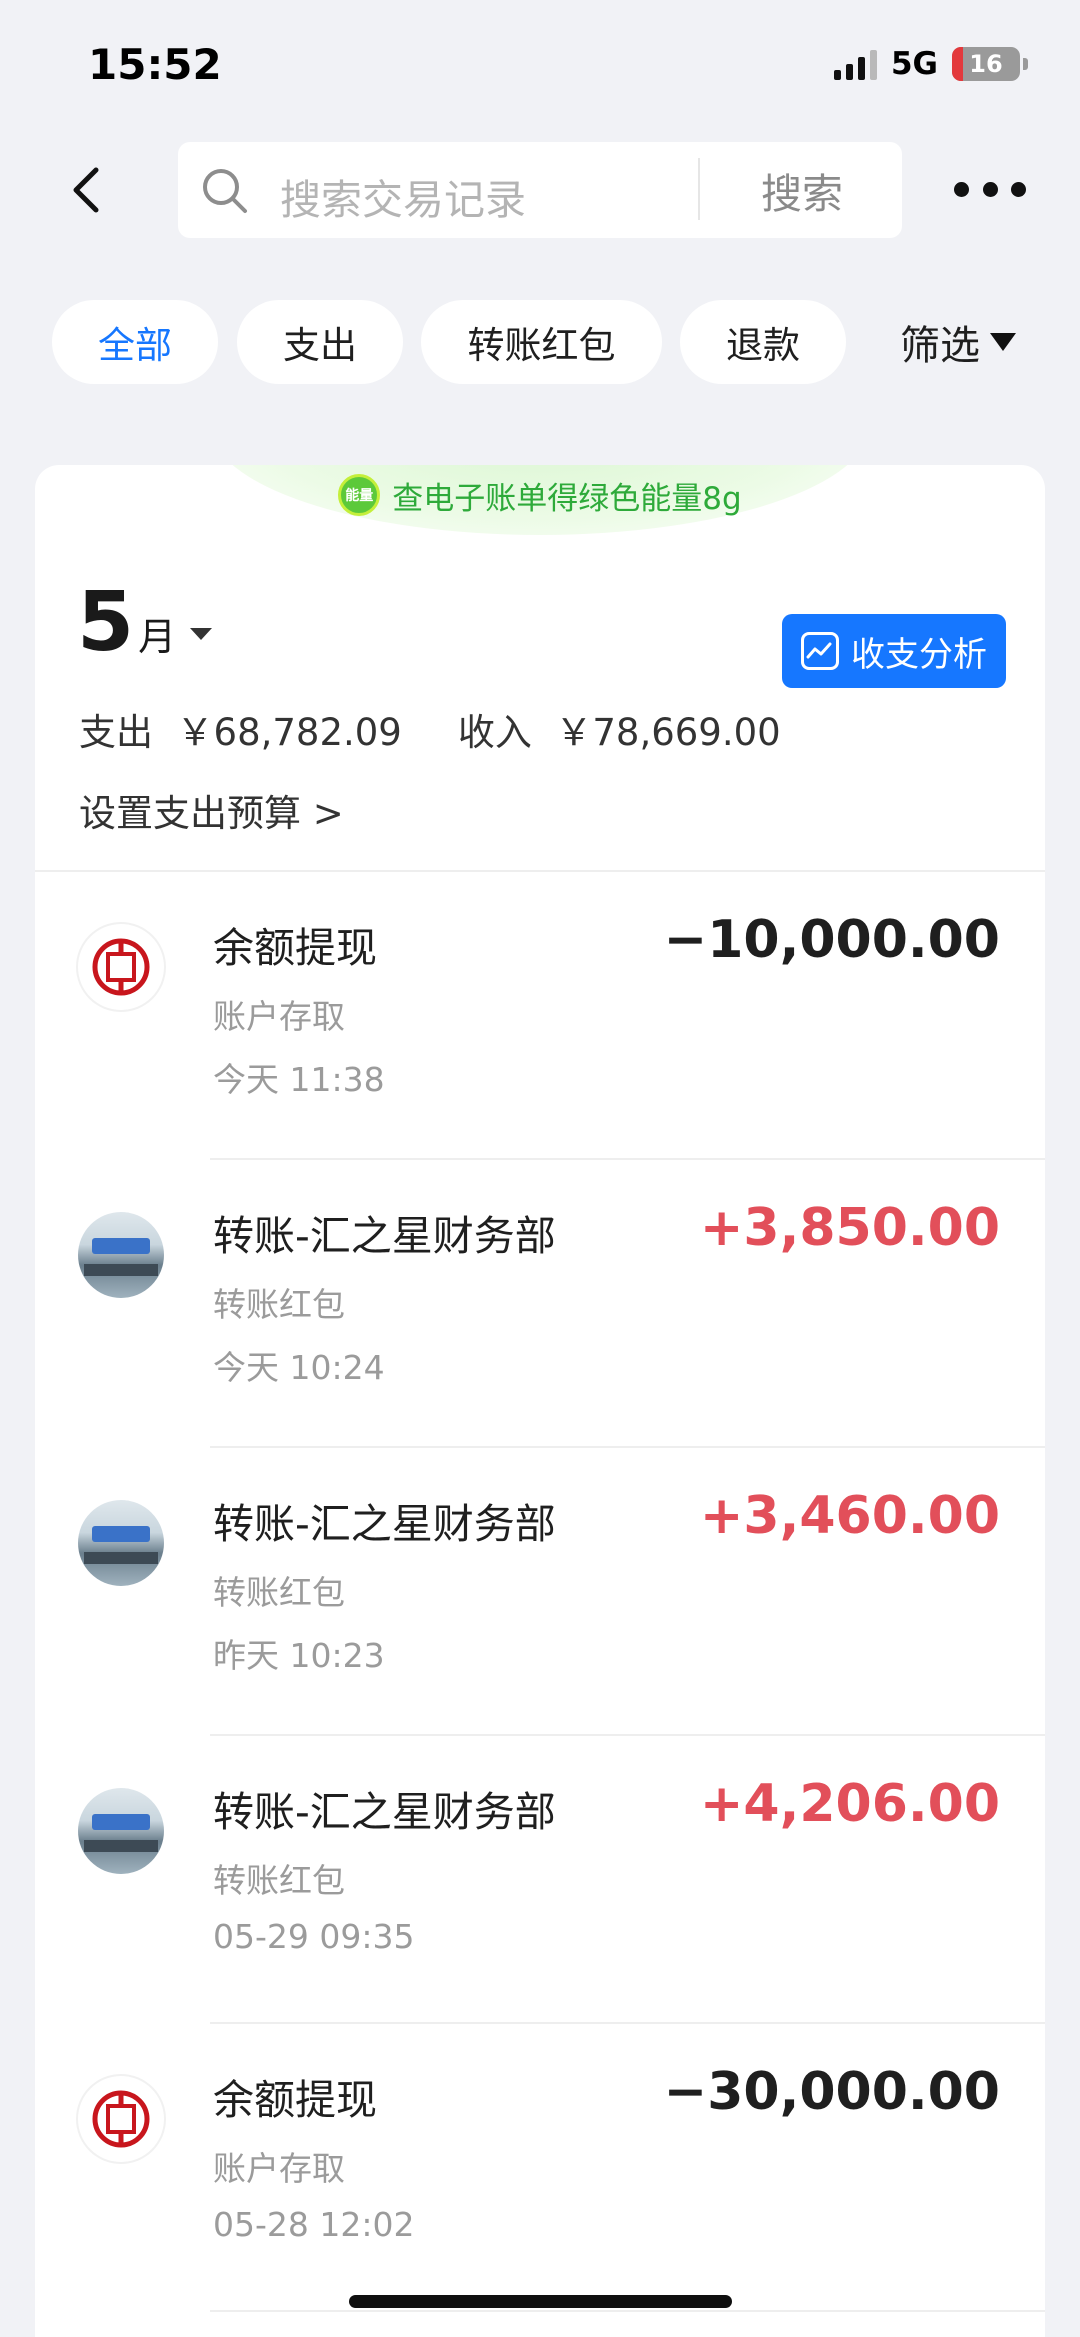 The width and height of the screenshot is (1080, 2337). I want to click on search-input: 搜索交易记录, so click(403, 196).